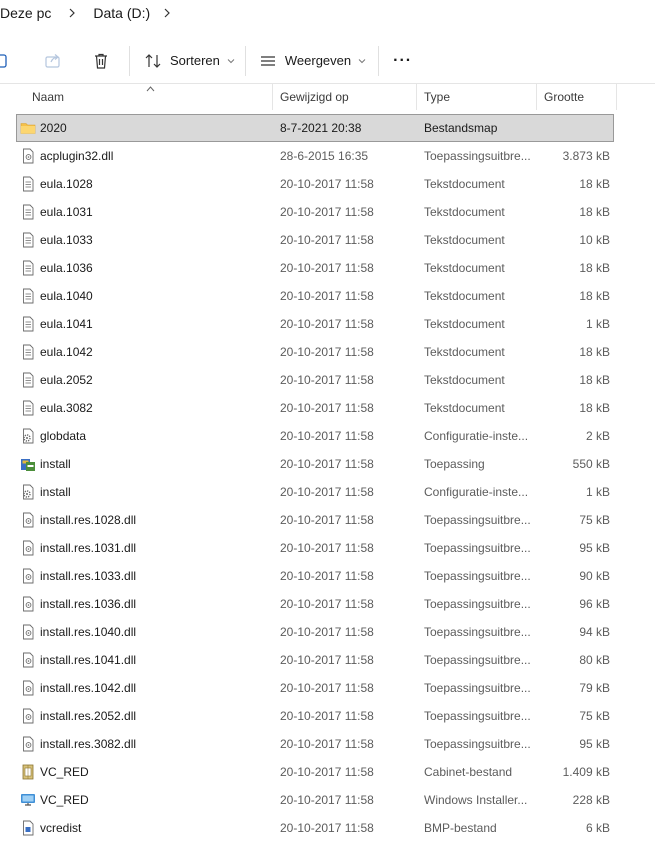 The image size is (655, 863). What do you see at coordinates (402, 61) in the screenshot?
I see `more-options-button: ···` at bounding box center [402, 61].